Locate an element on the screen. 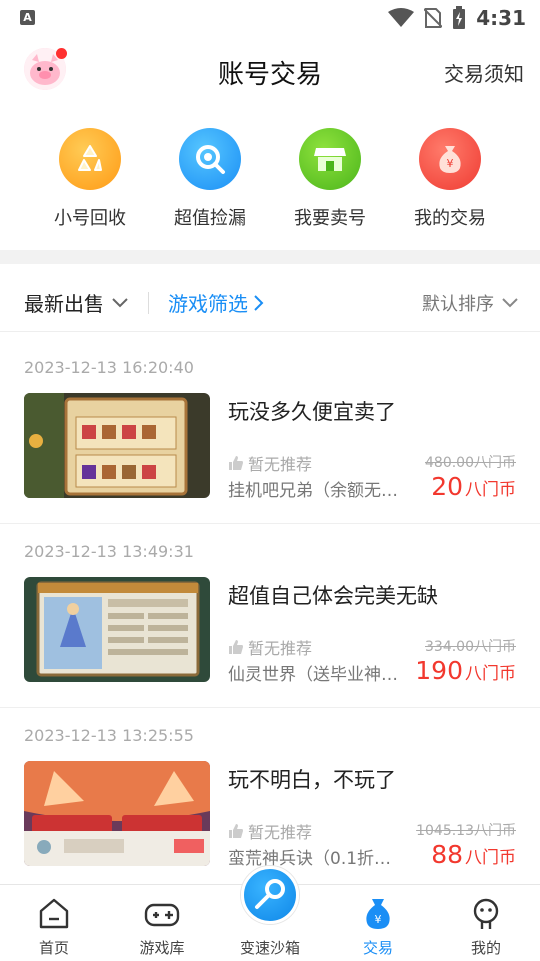  profile-icon is located at coordinates (486, 913).